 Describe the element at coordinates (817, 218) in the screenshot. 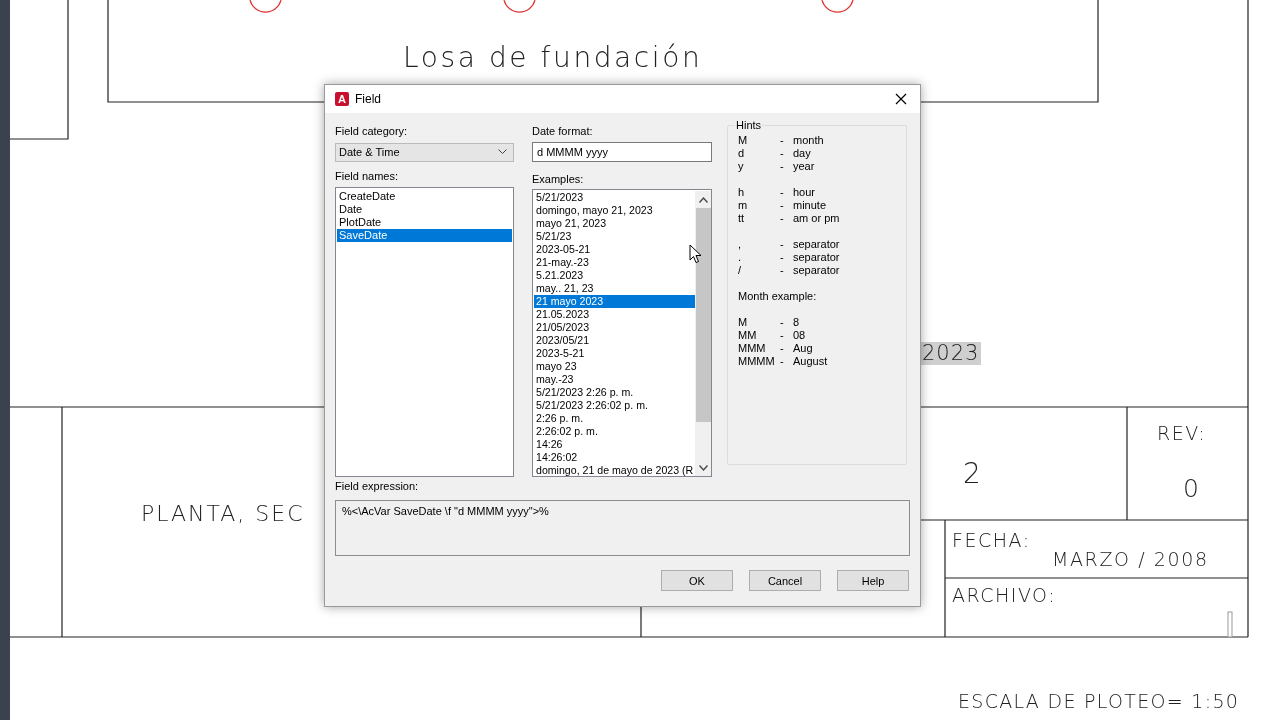

I see `hint-text: am or pm` at that location.